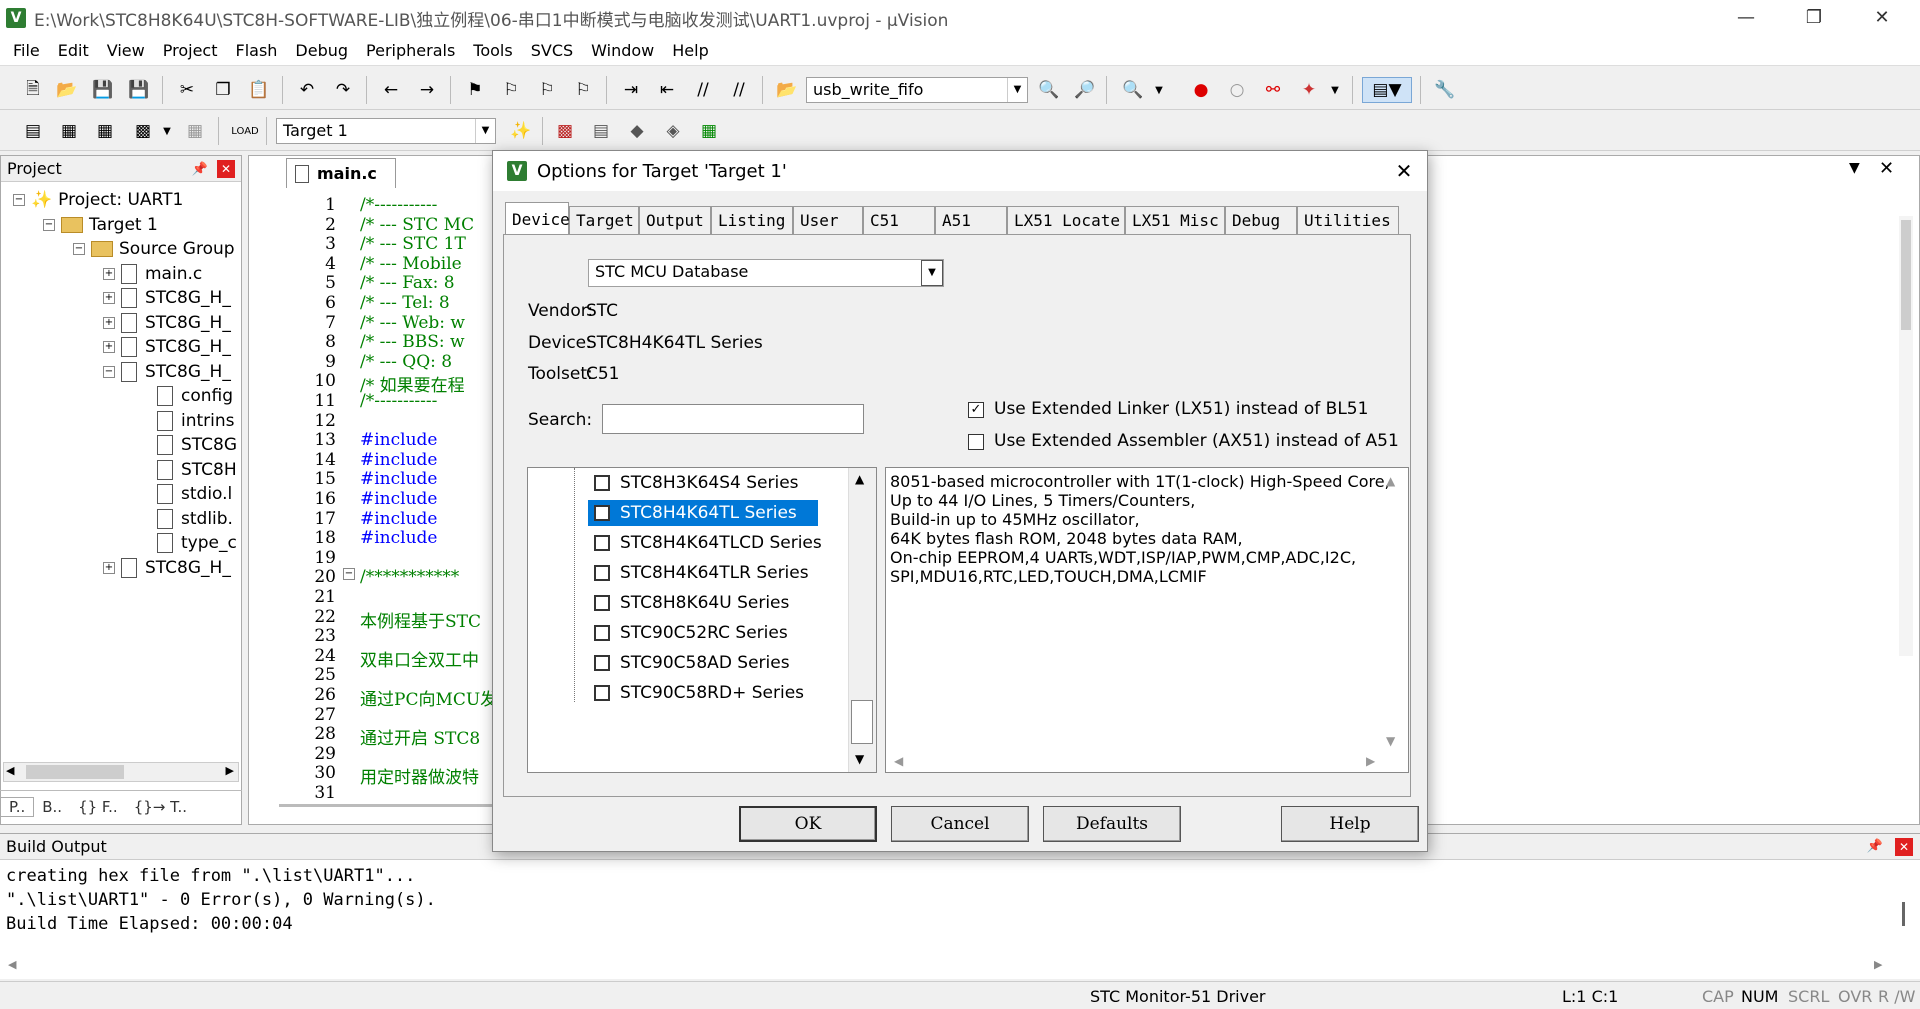 This screenshot has width=1920, height=1009. What do you see at coordinates (631, 90) in the screenshot?
I see `indent-icon: ⇥` at bounding box center [631, 90].